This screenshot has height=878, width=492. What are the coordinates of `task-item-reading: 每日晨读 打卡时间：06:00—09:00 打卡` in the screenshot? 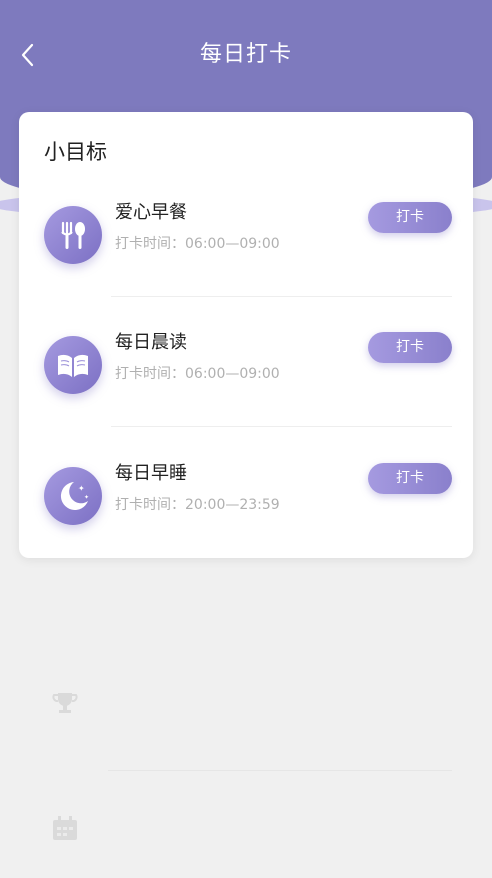 It's located at (246, 379).